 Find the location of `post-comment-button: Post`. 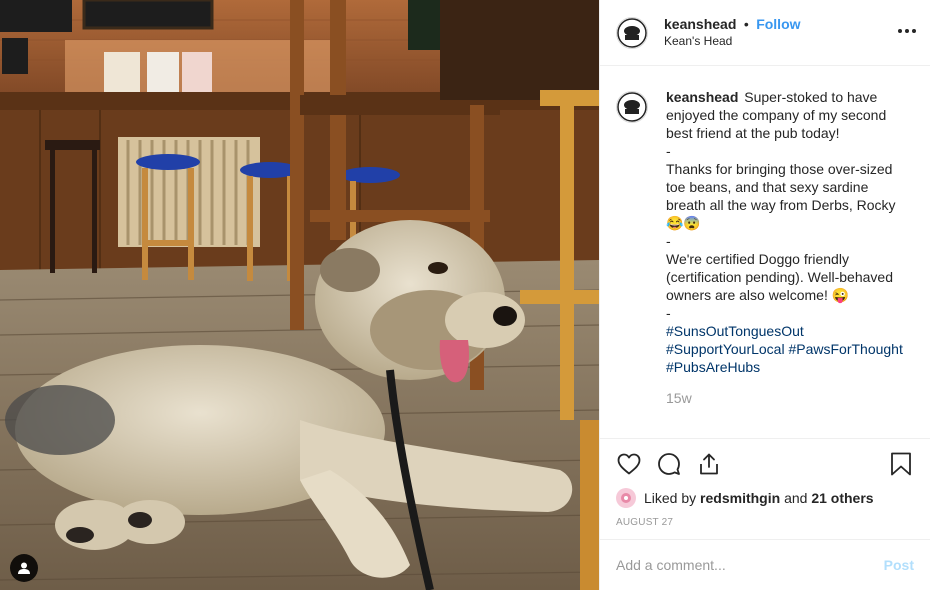

post-comment-button: Post is located at coordinates (899, 565).